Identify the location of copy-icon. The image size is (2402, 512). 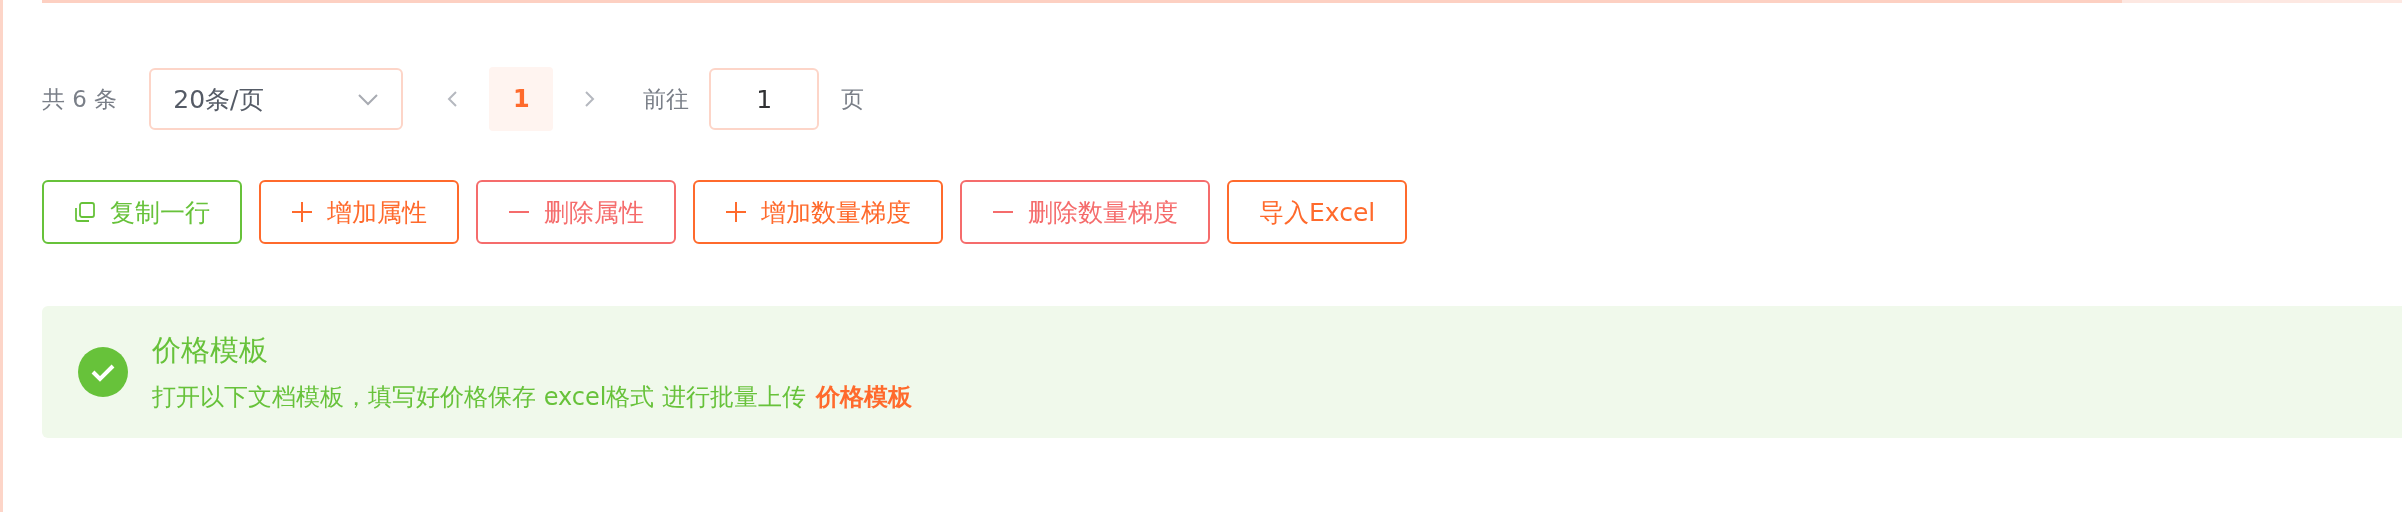
(85, 212).